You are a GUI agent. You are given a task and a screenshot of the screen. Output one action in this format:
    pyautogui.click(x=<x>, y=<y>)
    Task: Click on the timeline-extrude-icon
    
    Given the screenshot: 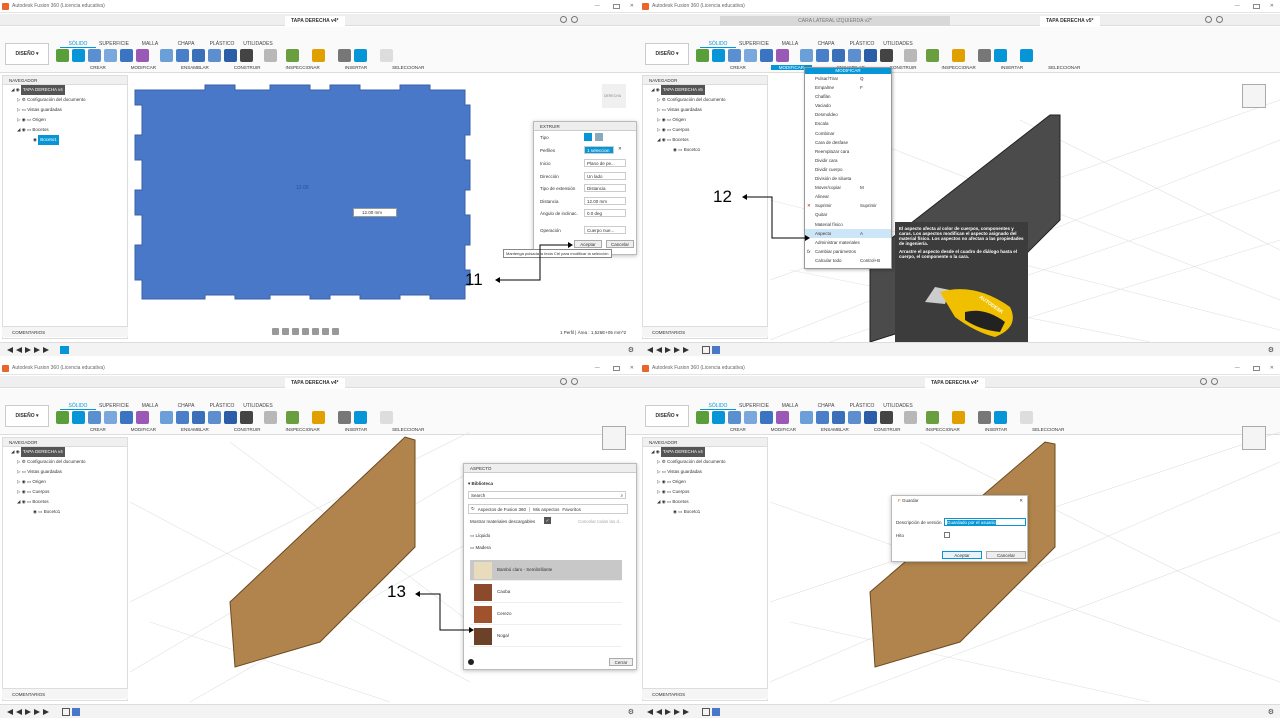 What is the action you would take?
    pyautogui.click(x=76, y=712)
    